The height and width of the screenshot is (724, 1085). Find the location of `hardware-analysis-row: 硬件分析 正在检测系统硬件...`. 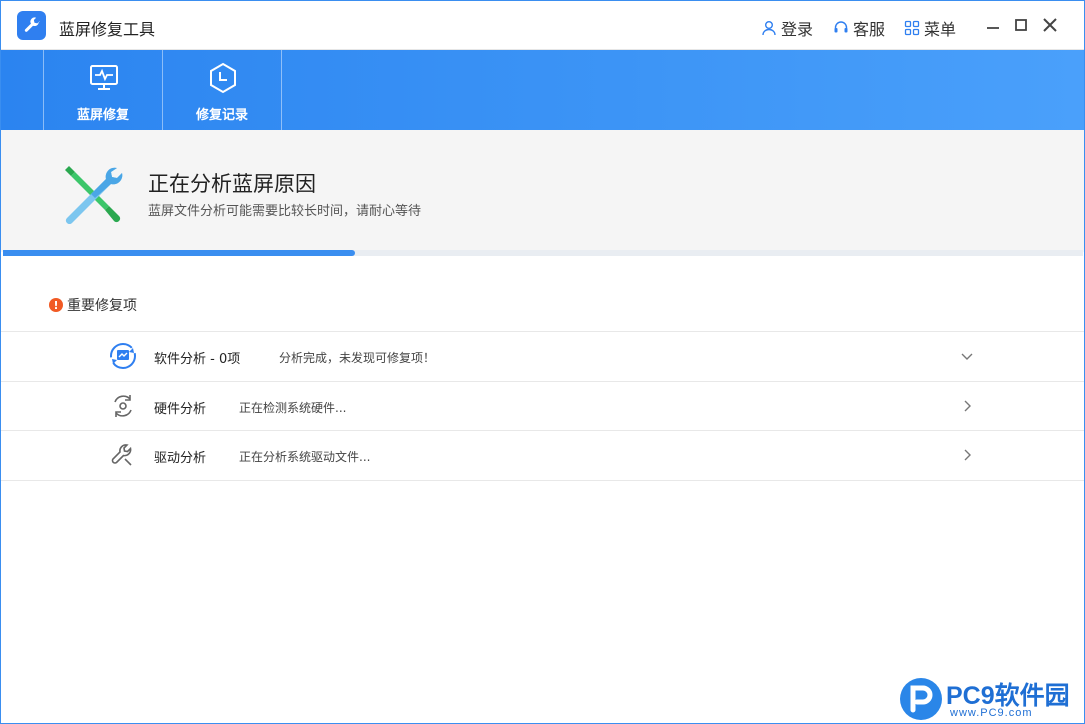

hardware-analysis-row: 硬件分析 正在检测系统硬件... is located at coordinates (542, 406).